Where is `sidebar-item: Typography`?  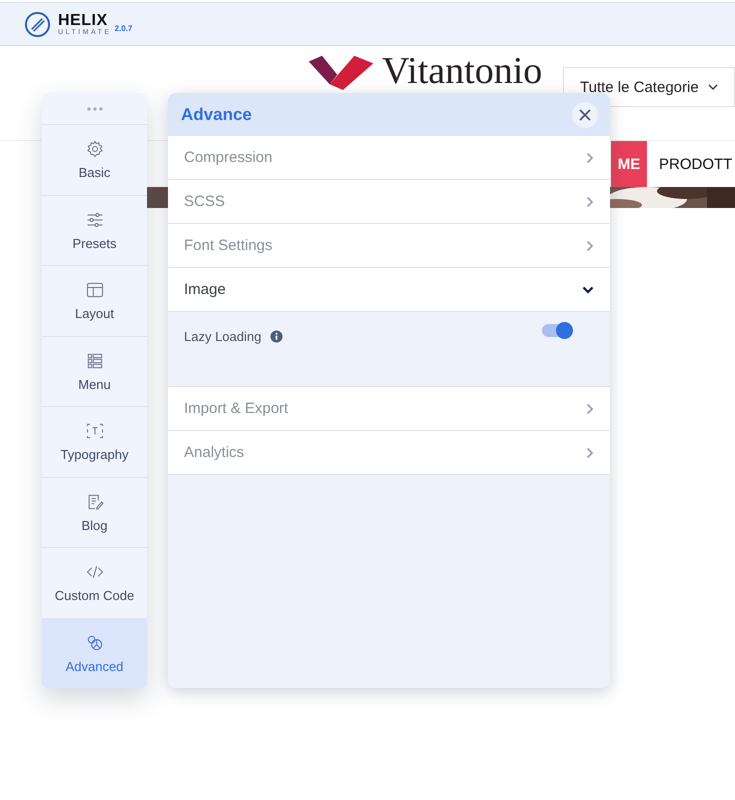
sidebar-item: Typography is located at coordinates (94, 442).